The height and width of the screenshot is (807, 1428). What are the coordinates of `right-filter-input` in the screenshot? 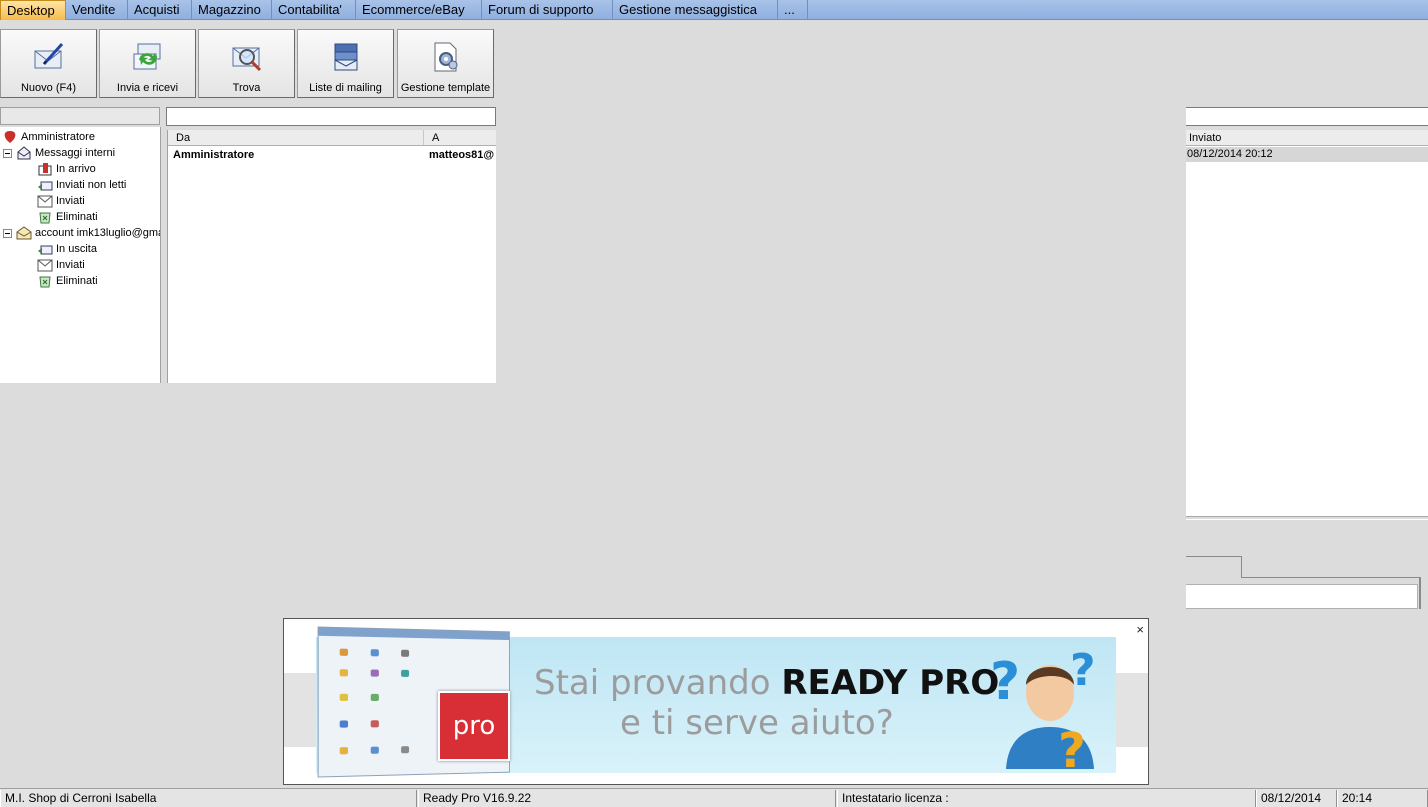 It's located at (1307, 116).